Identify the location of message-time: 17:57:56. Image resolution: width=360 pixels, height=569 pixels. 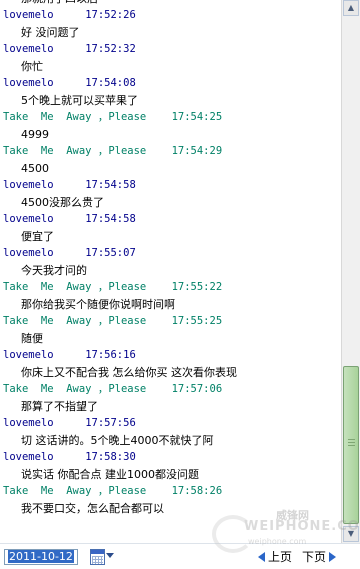
(110, 423).